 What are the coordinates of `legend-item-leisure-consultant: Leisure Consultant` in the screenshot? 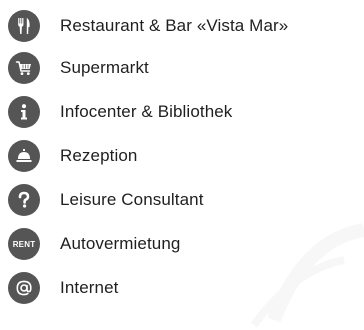 It's located at (186, 200).